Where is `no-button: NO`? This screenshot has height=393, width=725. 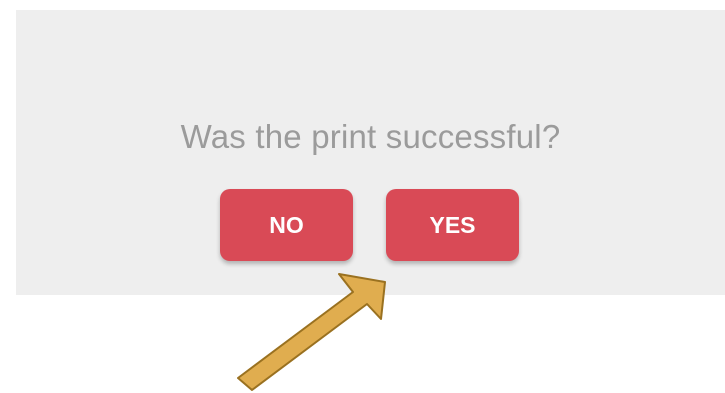 no-button: NO is located at coordinates (286, 225).